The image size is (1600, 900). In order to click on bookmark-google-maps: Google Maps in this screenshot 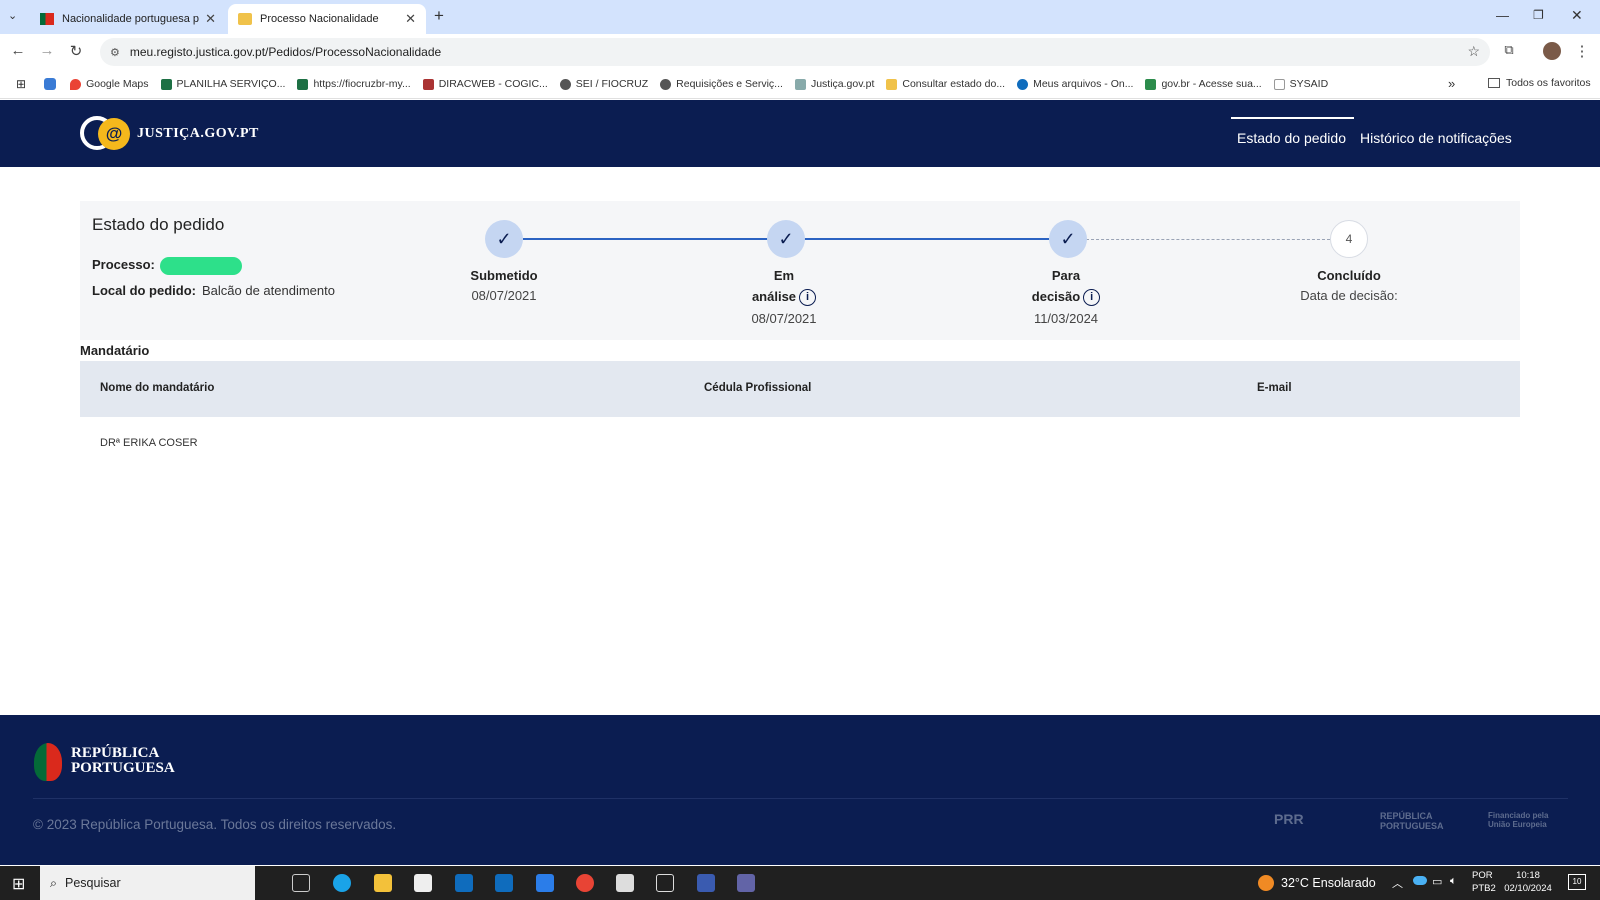, I will do `click(109, 84)`.